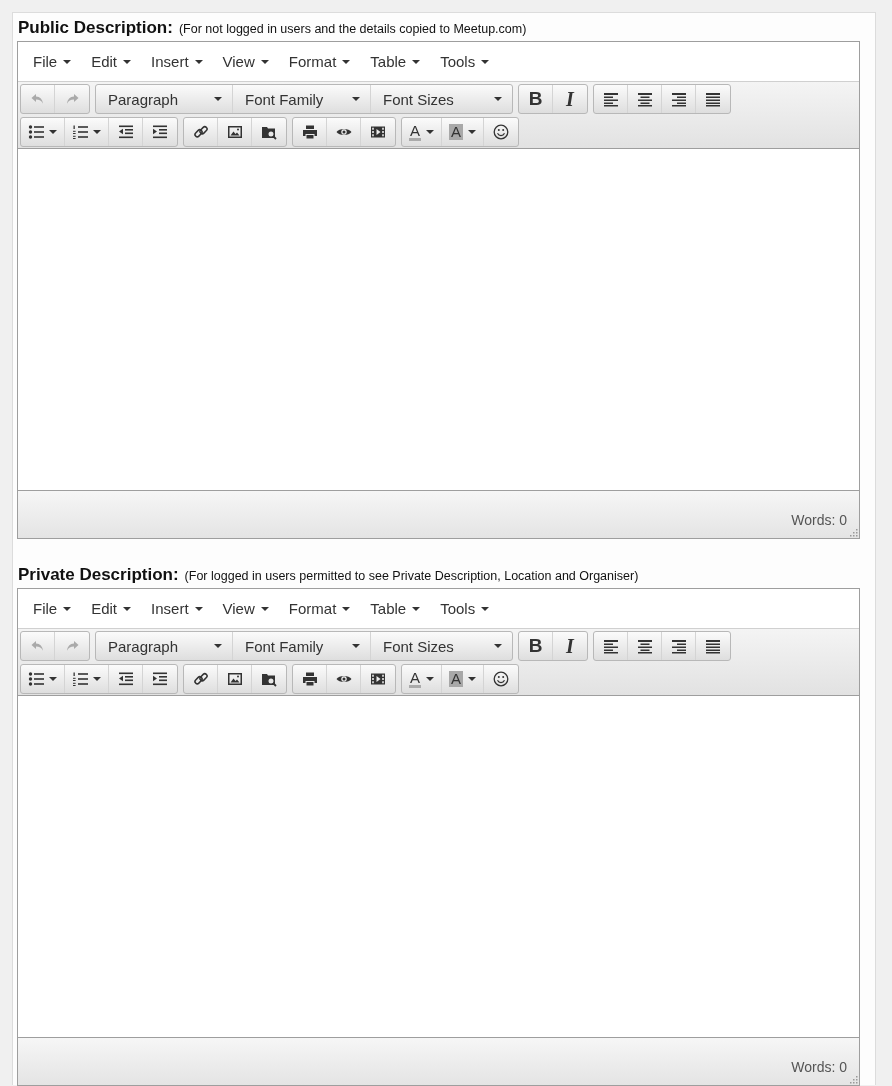 The width and height of the screenshot is (892, 1086). What do you see at coordinates (95, 28) in the screenshot?
I see `field-label: Public Description:` at bounding box center [95, 28].